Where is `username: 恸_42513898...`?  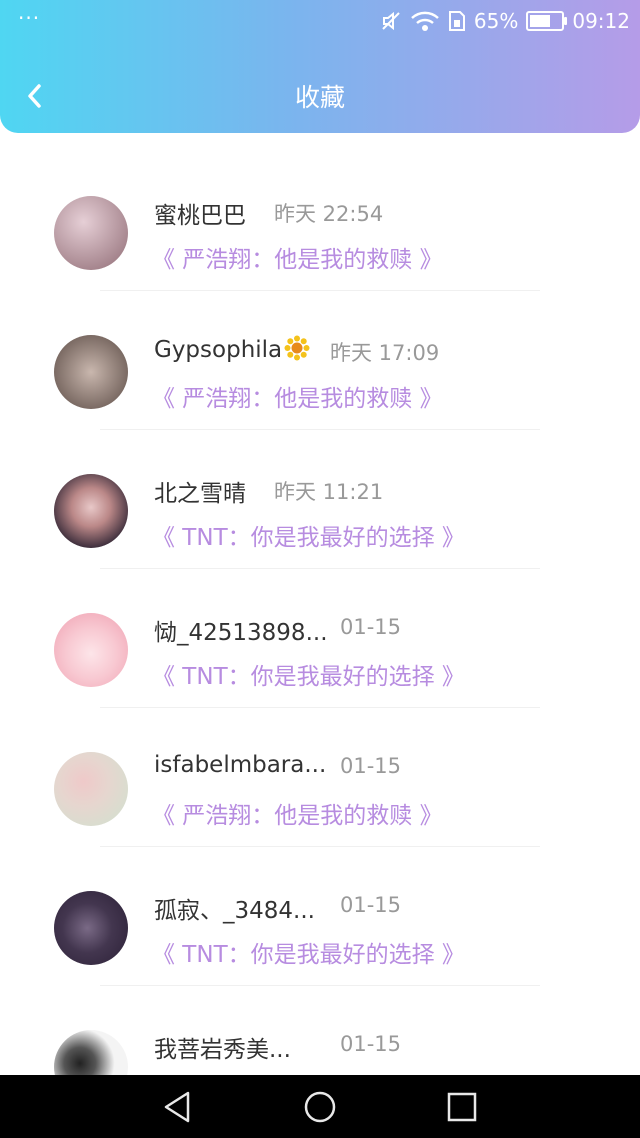
username: 恸_42513898... is located at coordinates (241, 630).